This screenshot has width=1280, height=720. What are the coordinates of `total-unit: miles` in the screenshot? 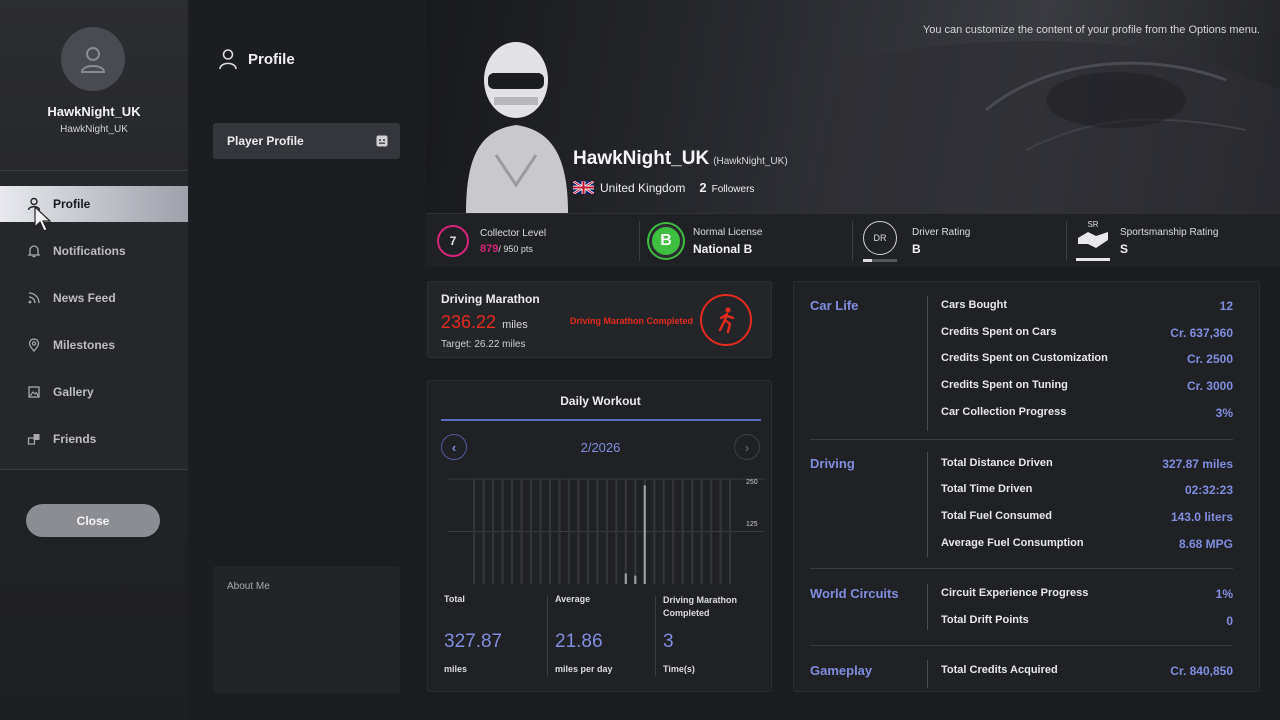 It's located at (456, 669).